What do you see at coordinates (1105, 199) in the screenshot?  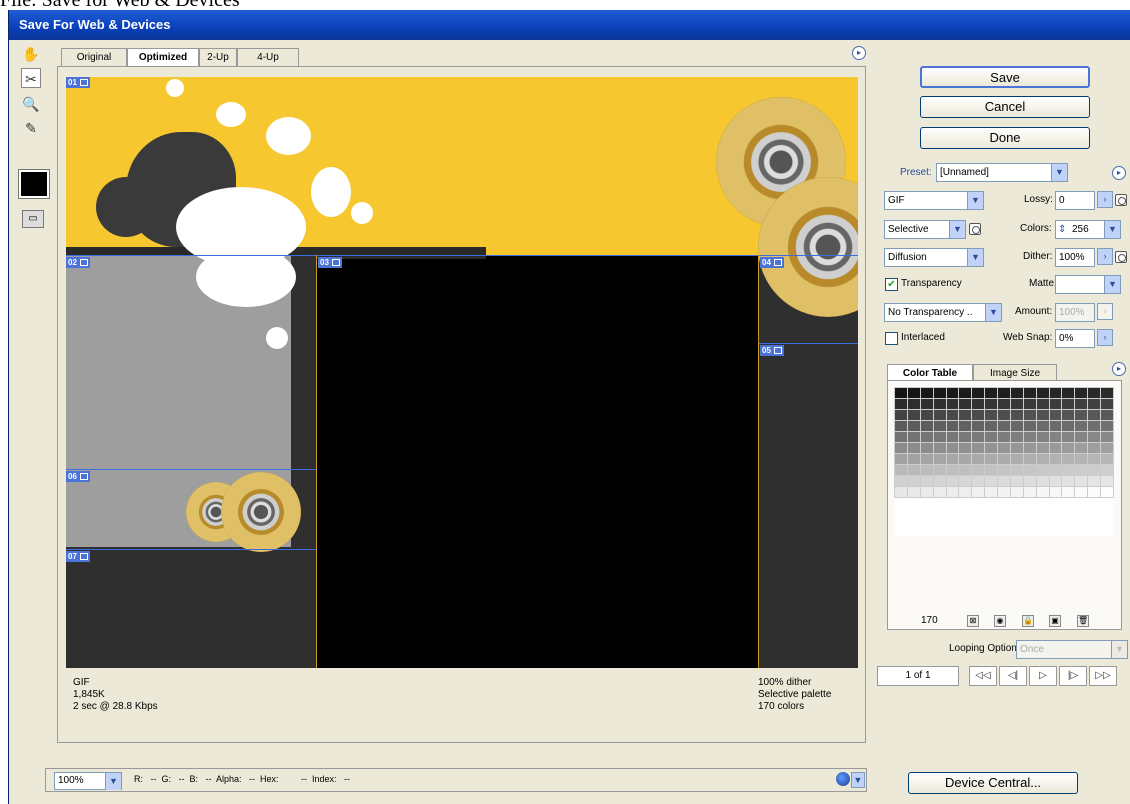 I see `lossy-arrow-icon: ›` at bounding box center [1105, 199].